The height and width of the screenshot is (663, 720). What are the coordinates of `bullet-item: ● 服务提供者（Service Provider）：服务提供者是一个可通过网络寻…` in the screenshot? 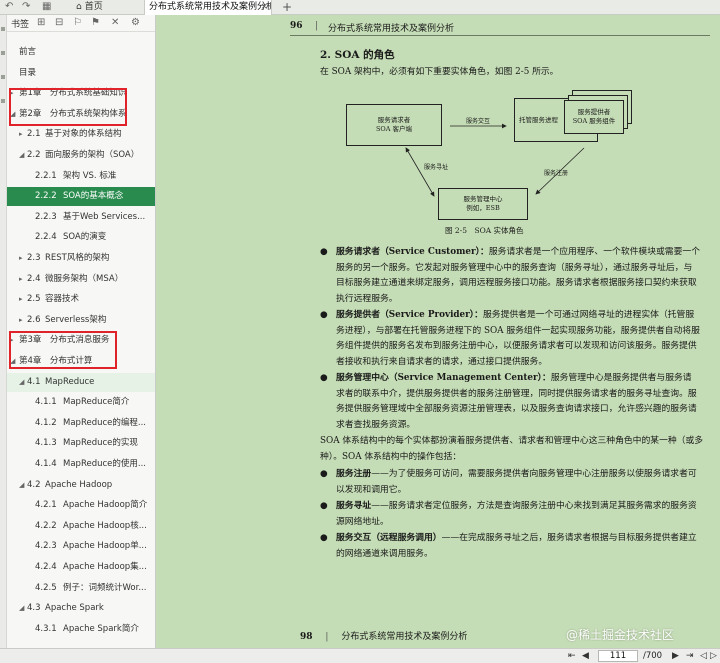 It's located at (510, 338).